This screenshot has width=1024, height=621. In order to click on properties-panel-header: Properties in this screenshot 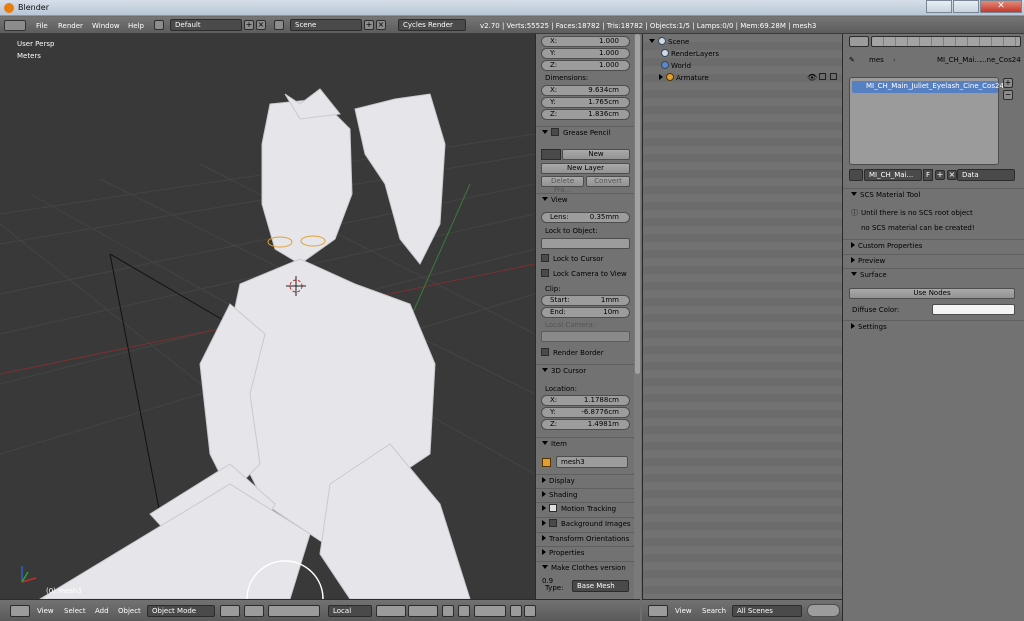, I will do `click(585, 553)`.